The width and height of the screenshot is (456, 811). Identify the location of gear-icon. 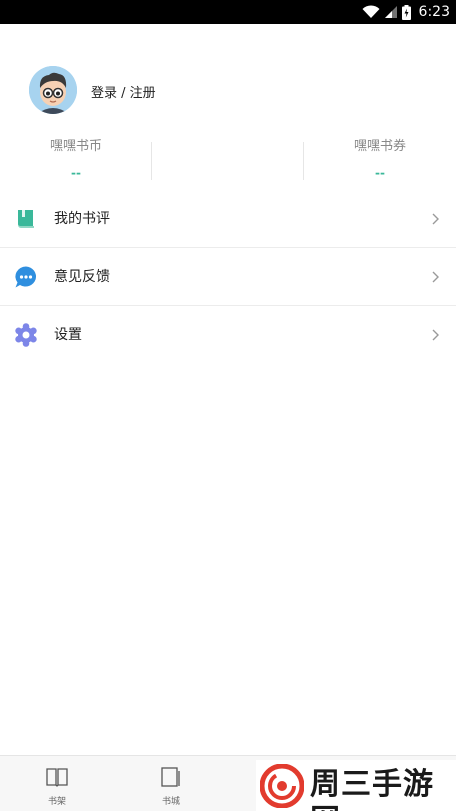
(26, 335).